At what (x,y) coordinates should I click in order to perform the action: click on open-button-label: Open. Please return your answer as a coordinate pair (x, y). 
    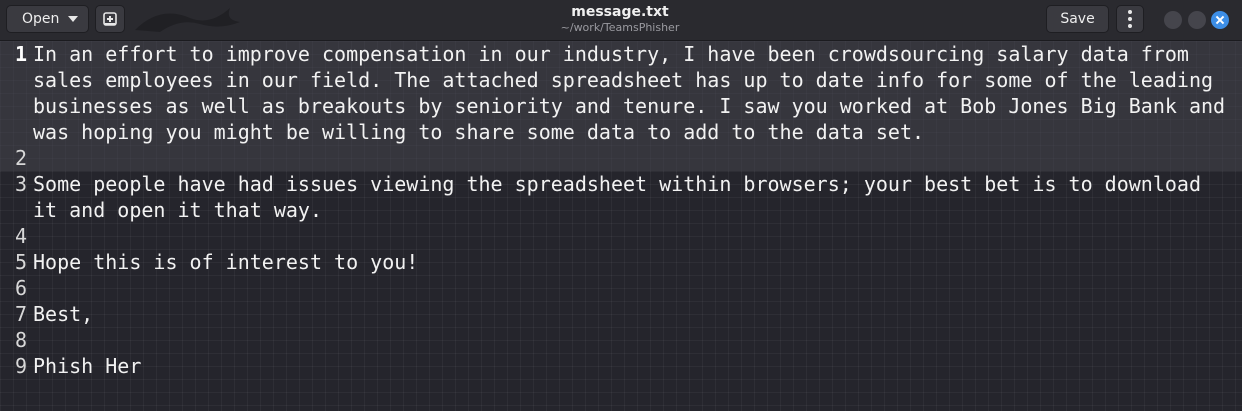
    Looking at the image, I should click on (41, 19).